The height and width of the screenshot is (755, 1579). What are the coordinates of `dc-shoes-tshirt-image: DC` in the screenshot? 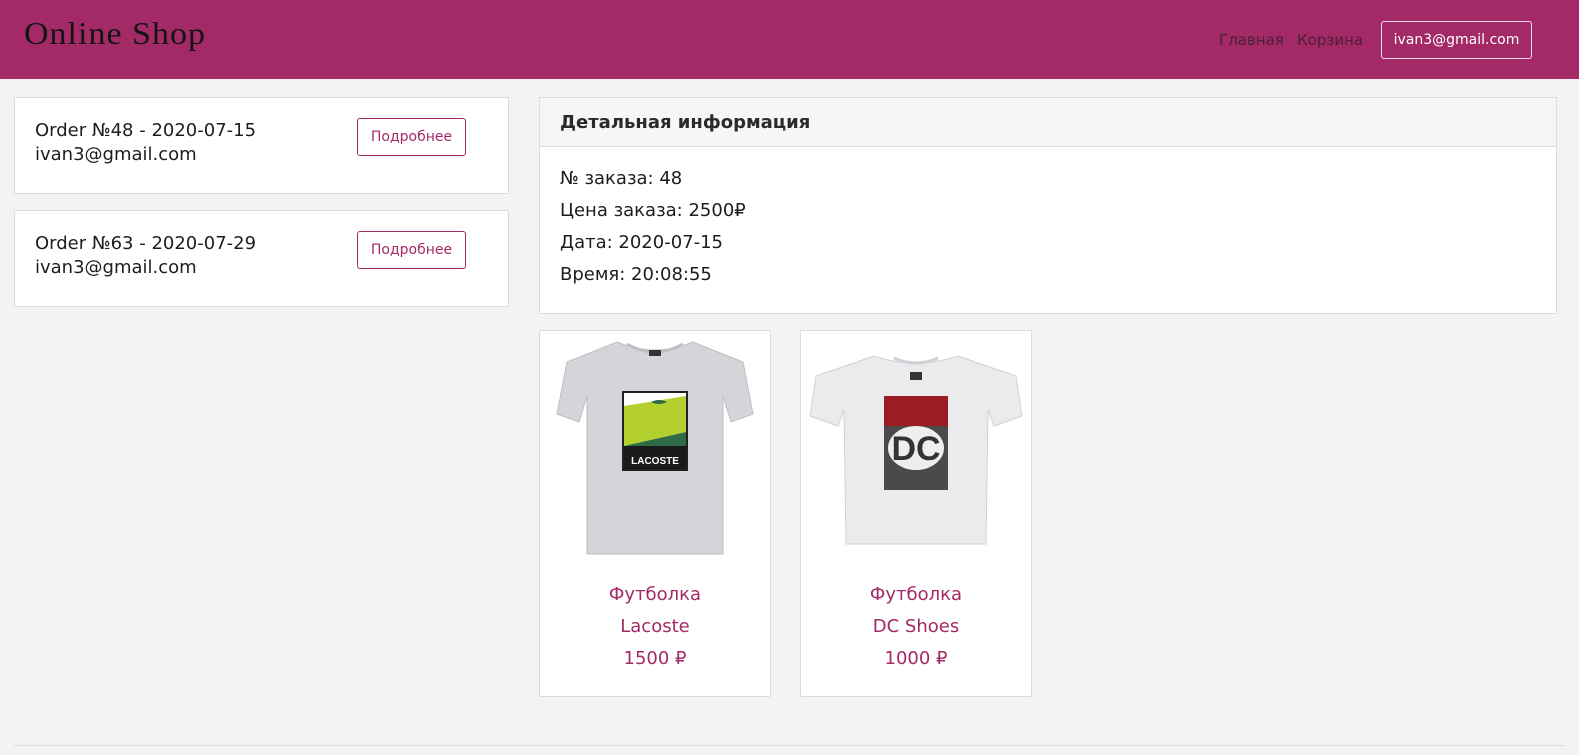 It's located at (916, 447).